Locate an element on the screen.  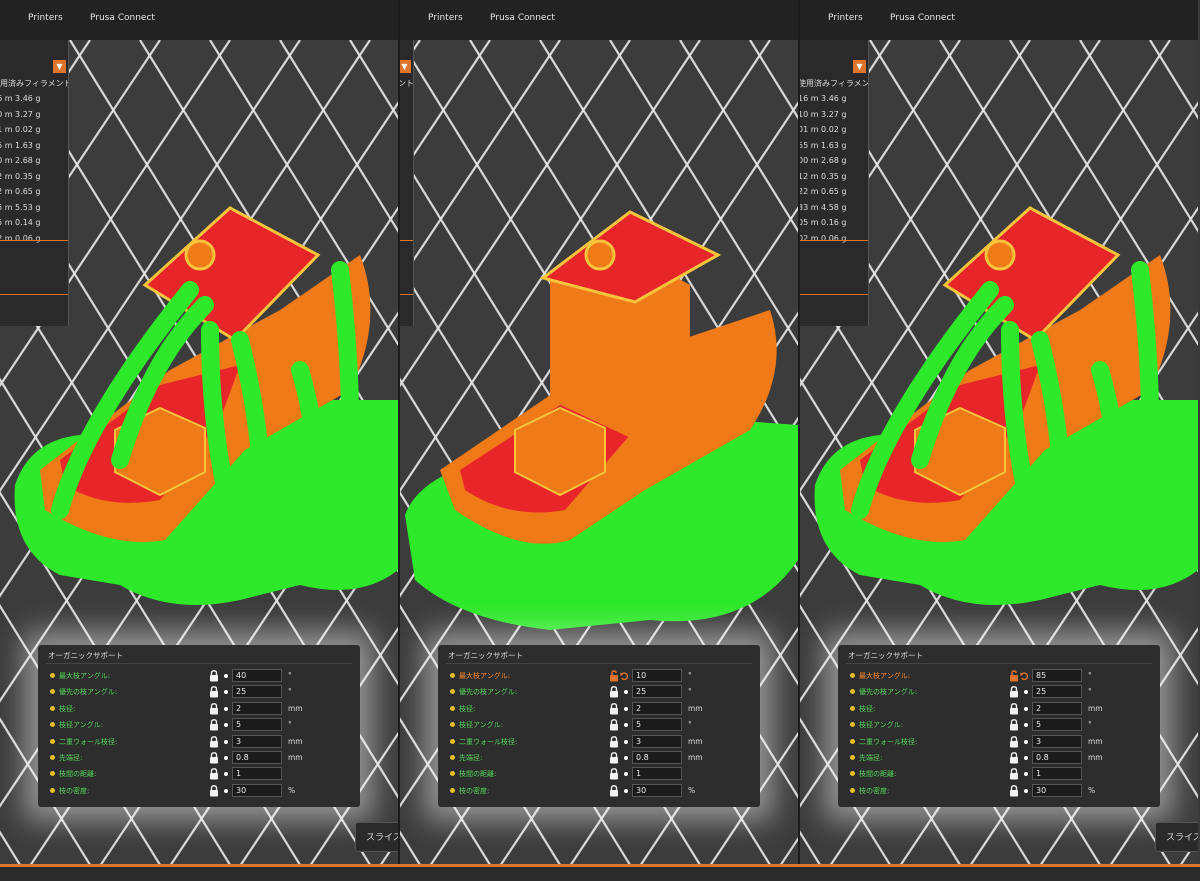
setting-row: 最大枝アングル: 85 ° is located at coordinates (999, 676).